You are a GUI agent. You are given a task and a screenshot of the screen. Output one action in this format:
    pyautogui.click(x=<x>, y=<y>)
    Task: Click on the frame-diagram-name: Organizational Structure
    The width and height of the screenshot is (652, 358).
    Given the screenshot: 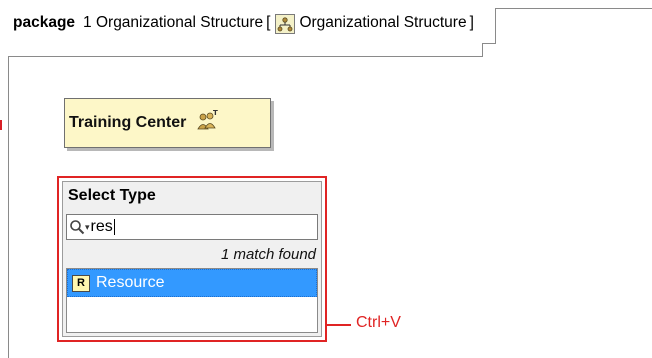 What is the action you would take?
    pyautogui.click(x=383, y=22)
    